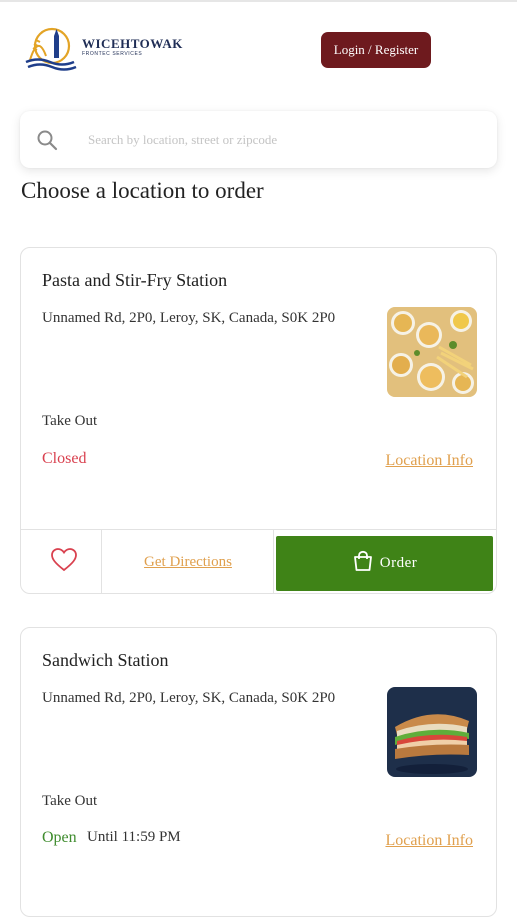  I want to click on heart-icon, so click(64, 560).